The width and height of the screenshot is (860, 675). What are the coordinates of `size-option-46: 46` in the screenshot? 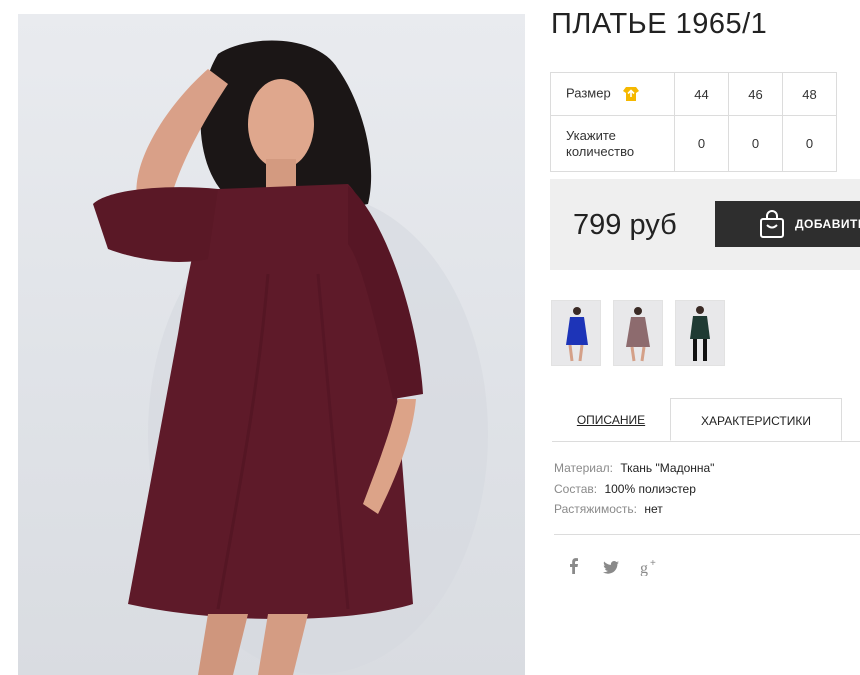 It's located at (755, 94).